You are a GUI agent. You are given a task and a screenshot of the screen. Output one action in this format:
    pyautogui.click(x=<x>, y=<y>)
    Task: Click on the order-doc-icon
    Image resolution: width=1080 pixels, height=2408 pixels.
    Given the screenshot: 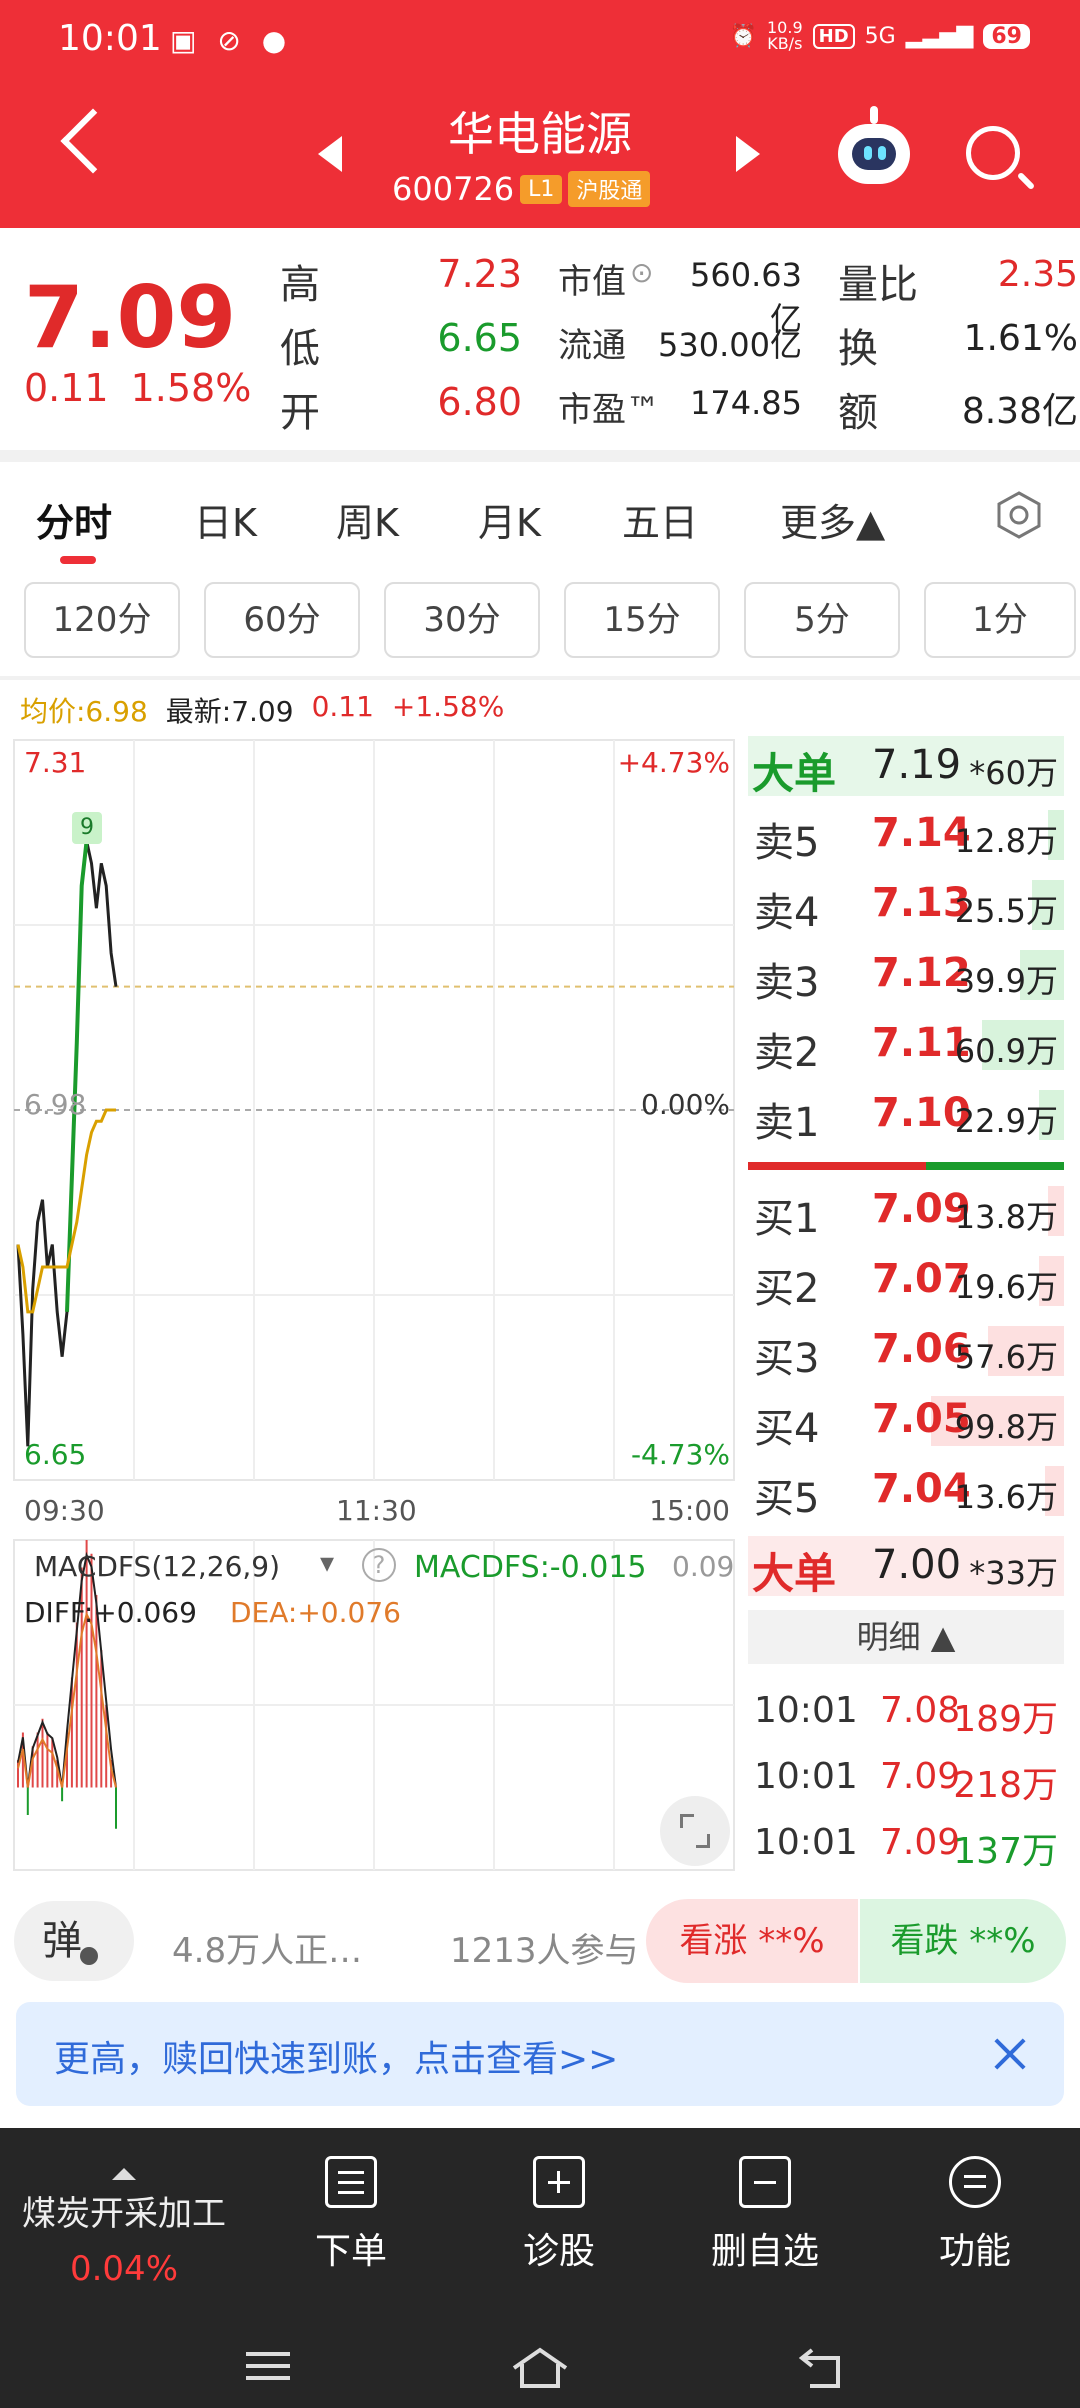 What is the action you would take?
    pyautogui.click(x=351, y=2182)
    